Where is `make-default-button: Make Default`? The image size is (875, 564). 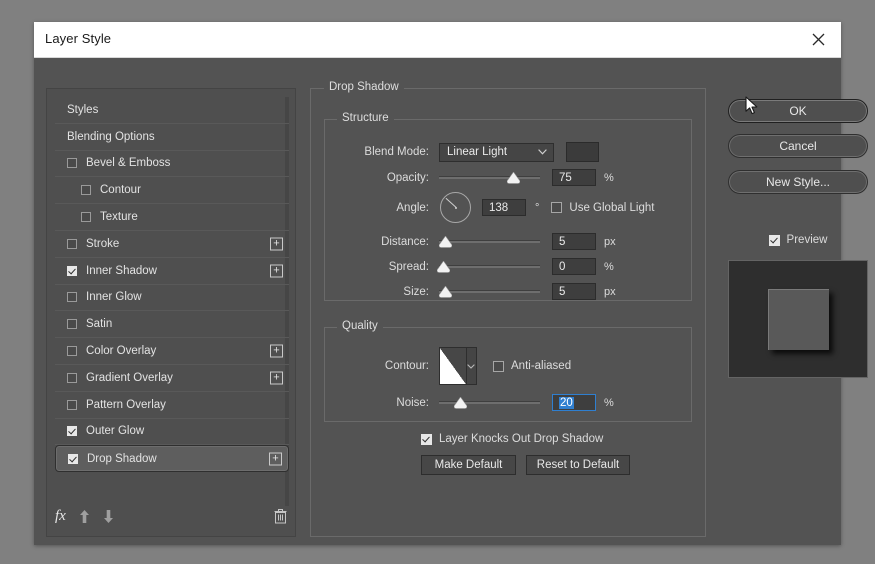
make-default-button: Make Default is located at coordinates (468, 465).